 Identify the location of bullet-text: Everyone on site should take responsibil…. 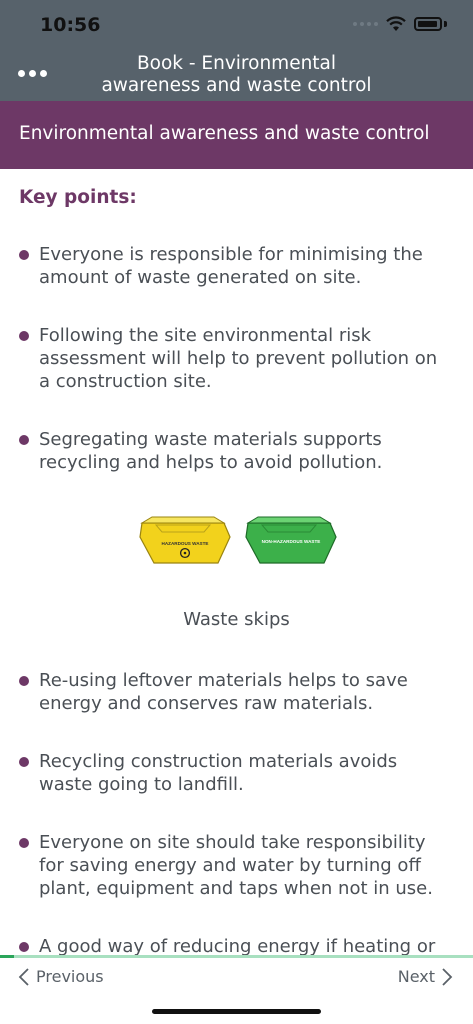
(236, 865).